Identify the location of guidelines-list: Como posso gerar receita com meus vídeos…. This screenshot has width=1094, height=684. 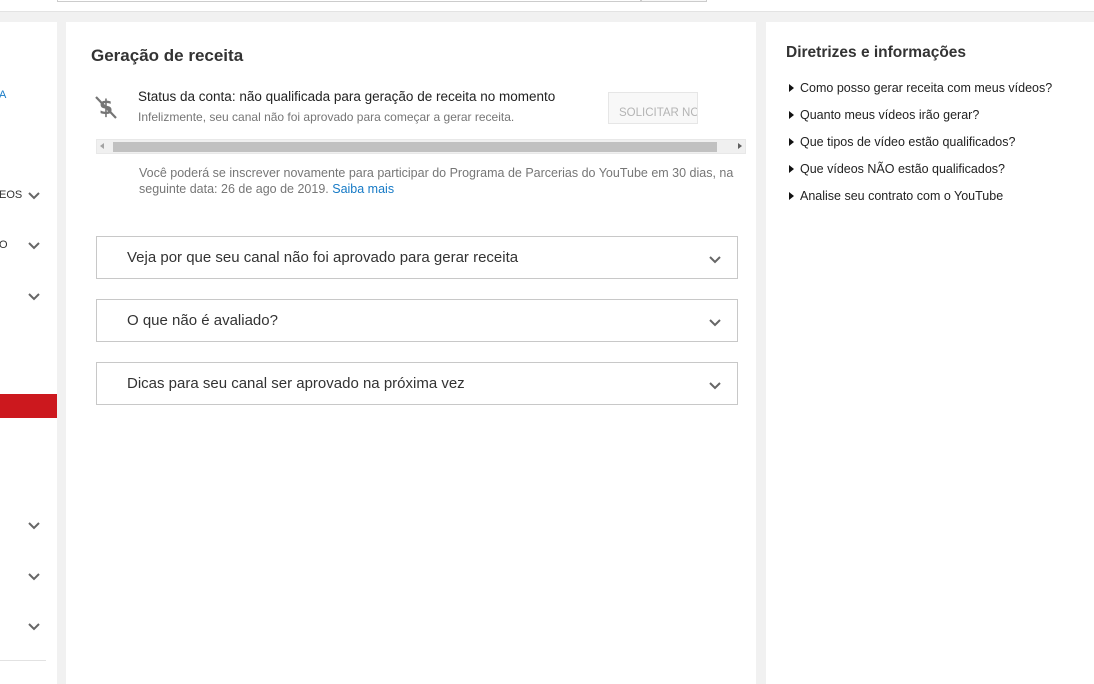
(919, 148).